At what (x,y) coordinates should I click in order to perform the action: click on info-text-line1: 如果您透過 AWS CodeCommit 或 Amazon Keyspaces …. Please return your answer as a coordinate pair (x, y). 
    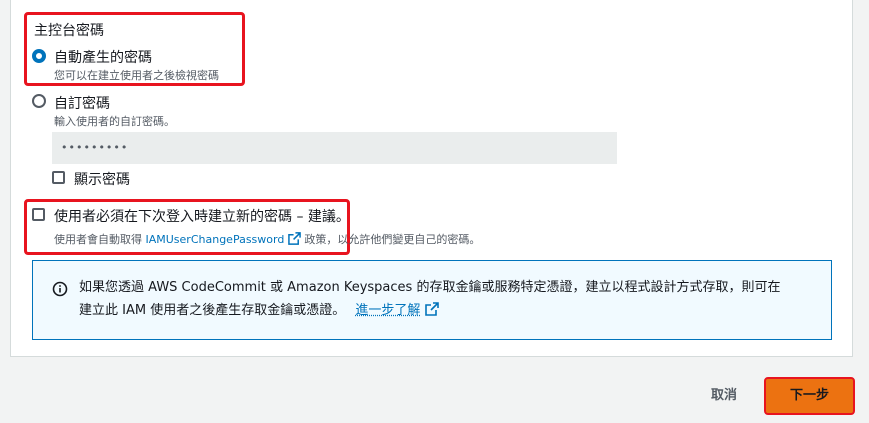
    Looking at the image, I should click on (430, 287).